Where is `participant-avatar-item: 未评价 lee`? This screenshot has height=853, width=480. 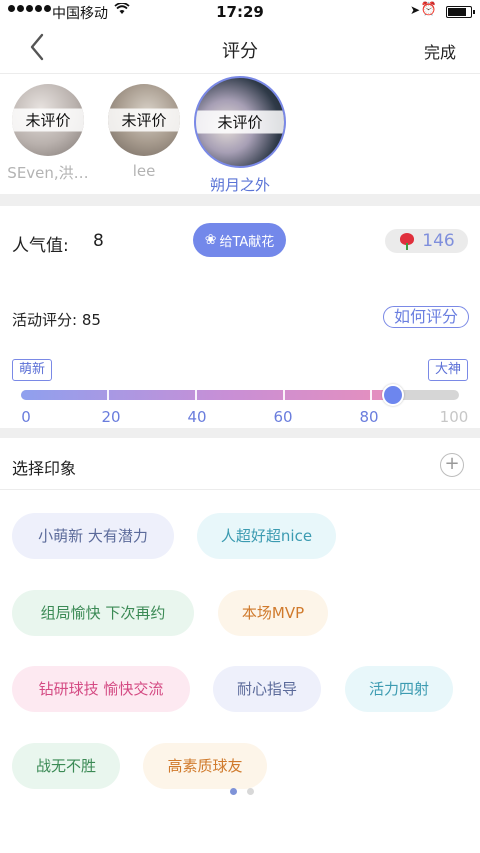
participant-avatar-item: 未评价 lee is located at coordinates (144, 132).